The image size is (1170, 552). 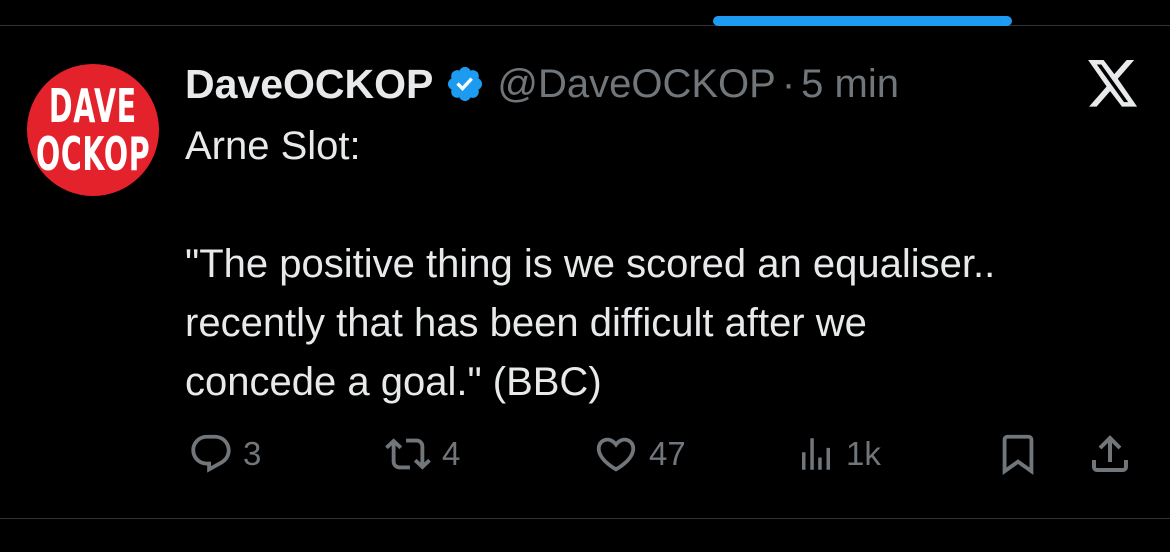 What do you see at coordinates (863, 453) in the screenshot?
I see `views-count: 1k` at bounding box center [863, 453].